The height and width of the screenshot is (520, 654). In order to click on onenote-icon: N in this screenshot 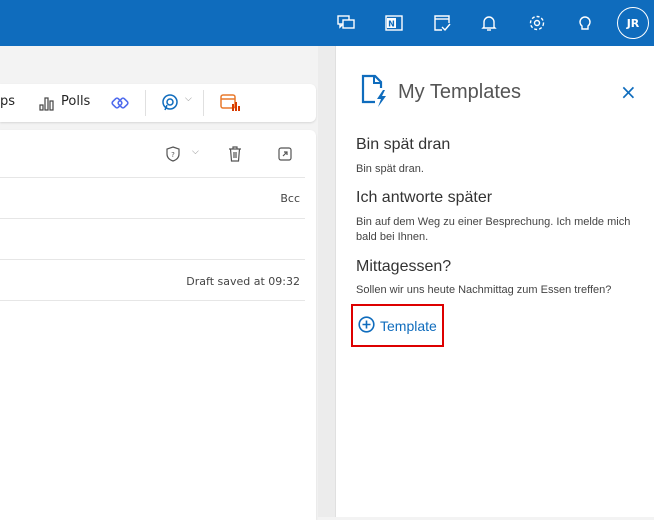, I will do `click(394, 23)`.